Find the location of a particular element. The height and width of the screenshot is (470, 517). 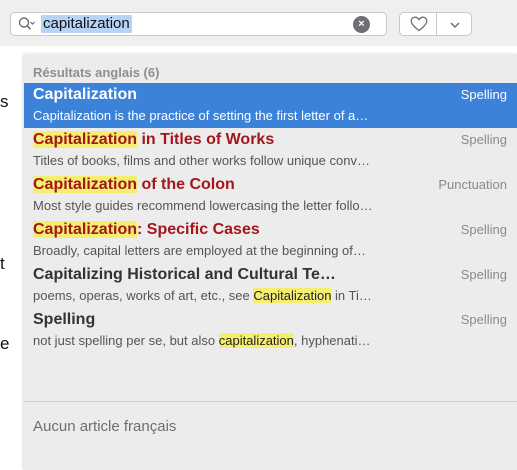

title-text: : Specific Cases is located at coordinates (198, 229).